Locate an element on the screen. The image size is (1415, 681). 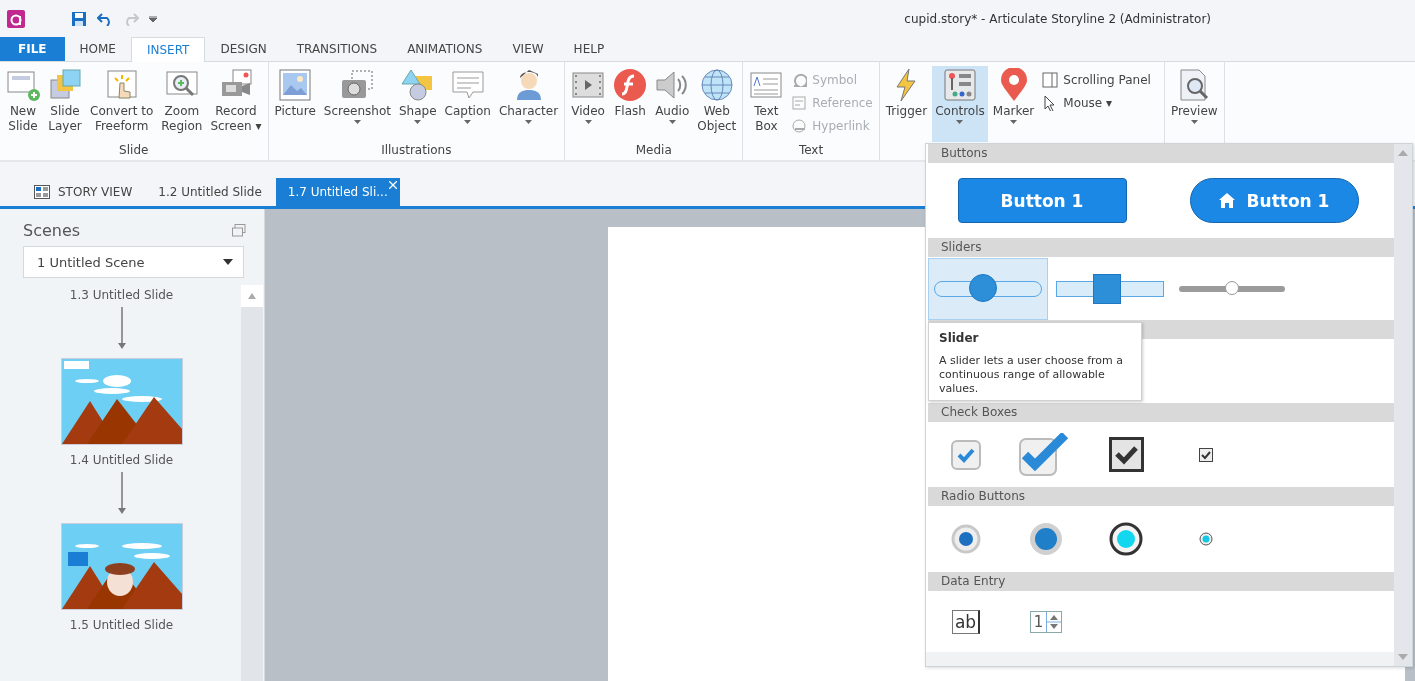
save-icon is located at coordinates (79, 18).